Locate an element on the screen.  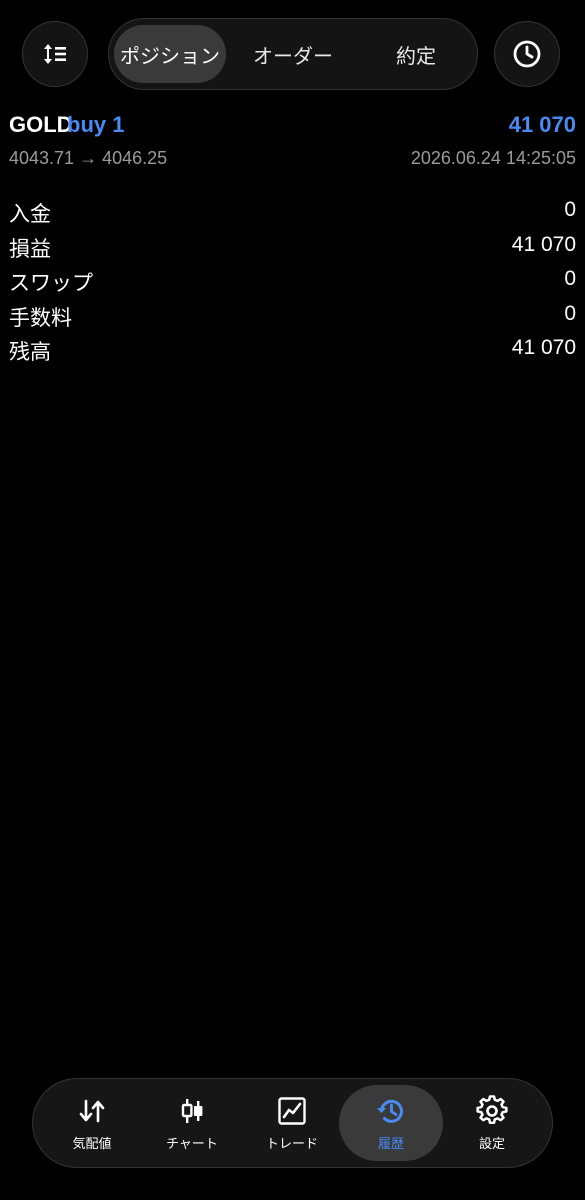
nav-trade: トレード is located at coordinates (292, 1123).